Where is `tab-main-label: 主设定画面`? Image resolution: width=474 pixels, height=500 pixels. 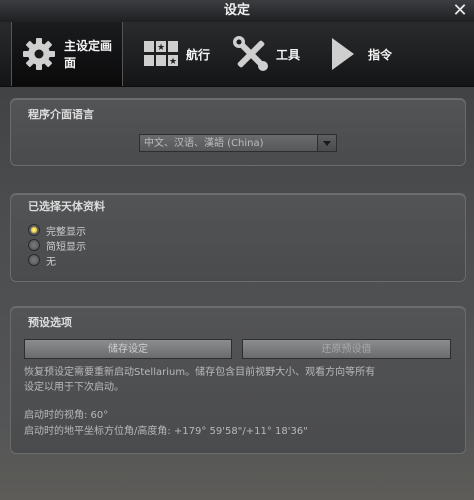
tab-main-label: 主设定画面 is located at coordinates (88, 54).